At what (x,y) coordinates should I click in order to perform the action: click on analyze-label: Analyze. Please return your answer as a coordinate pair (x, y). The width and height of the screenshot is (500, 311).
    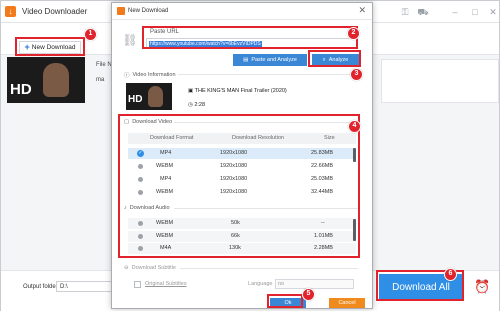
    Looking at the image, I should click on (338, 60).